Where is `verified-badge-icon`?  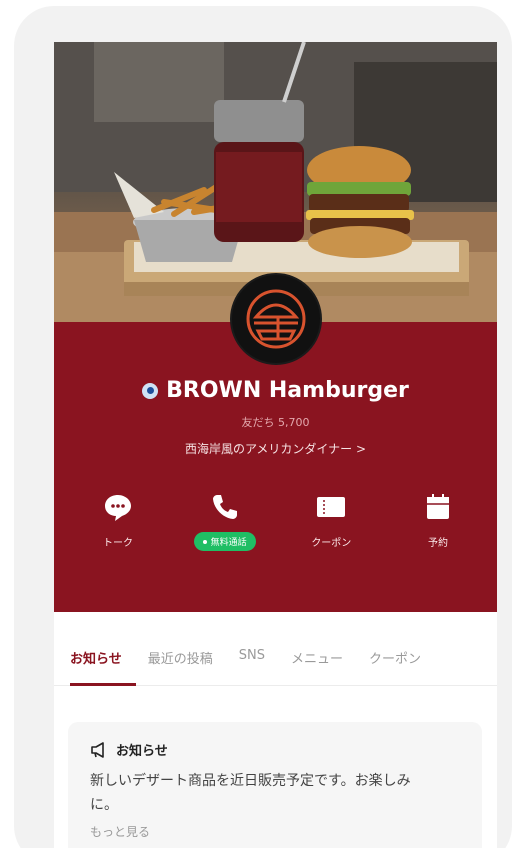
verified-badge-icon is located at coordinates (150, 390).